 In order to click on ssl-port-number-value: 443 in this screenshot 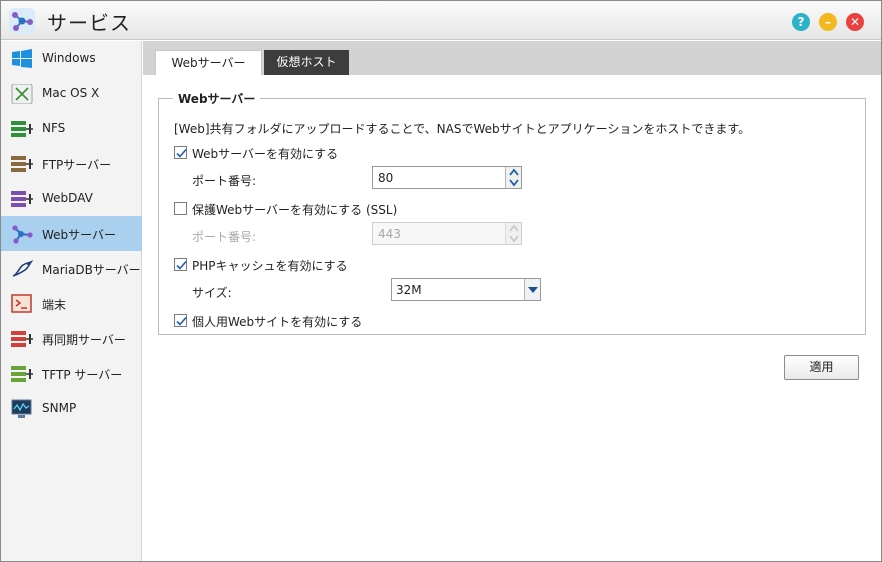, I will do `click(389, 234)`.